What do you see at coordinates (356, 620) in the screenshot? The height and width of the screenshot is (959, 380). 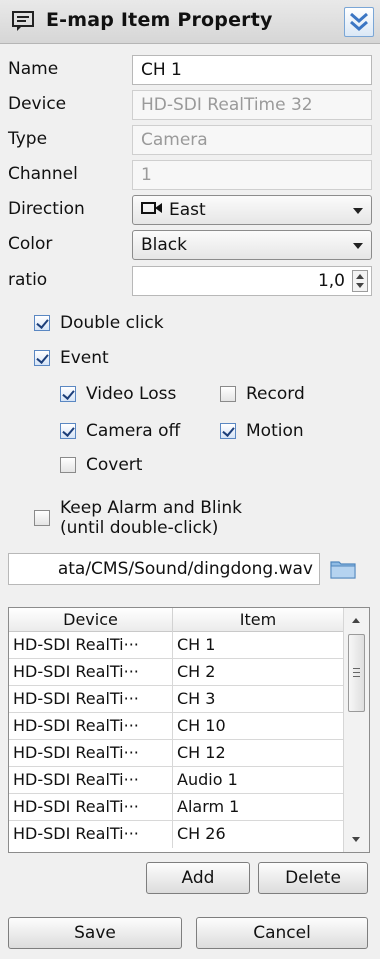 I see `scroll-up-icon` at bounding box center [356, 620].